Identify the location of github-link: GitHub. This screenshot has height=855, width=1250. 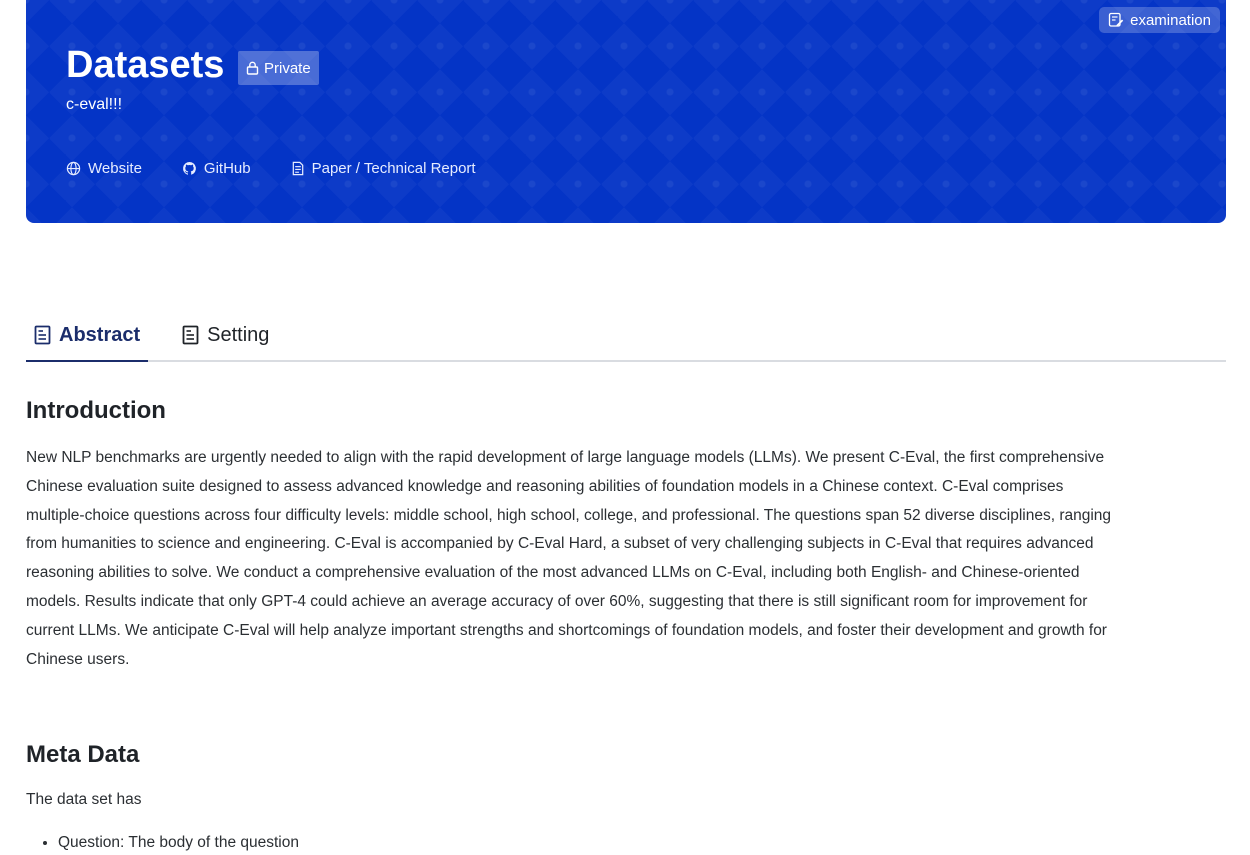
(216, 168).